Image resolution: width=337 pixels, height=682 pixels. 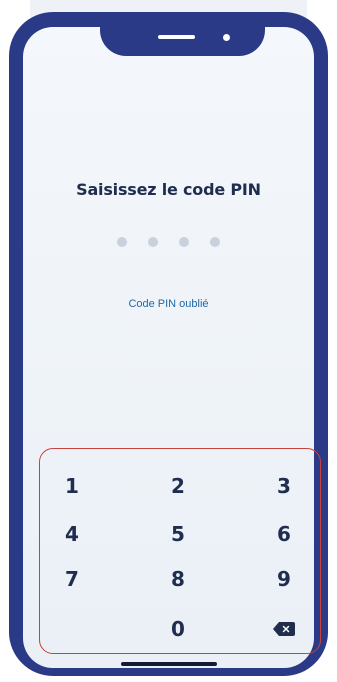 What do you see at coordinates (284, 579) in the screenshot?
I see `key-9: 9` at bounding box center [284, 579].